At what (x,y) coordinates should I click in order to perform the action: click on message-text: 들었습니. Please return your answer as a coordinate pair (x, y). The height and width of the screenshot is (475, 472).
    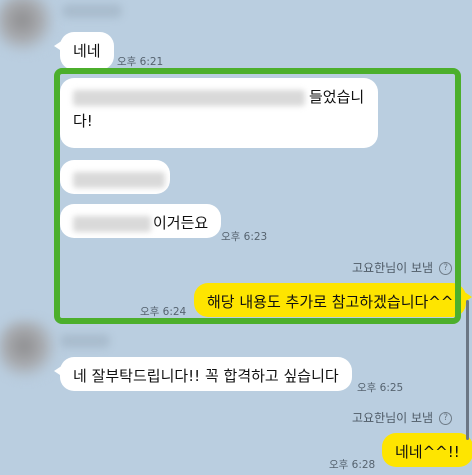
    Looking at the image, I should click on (337, 97).